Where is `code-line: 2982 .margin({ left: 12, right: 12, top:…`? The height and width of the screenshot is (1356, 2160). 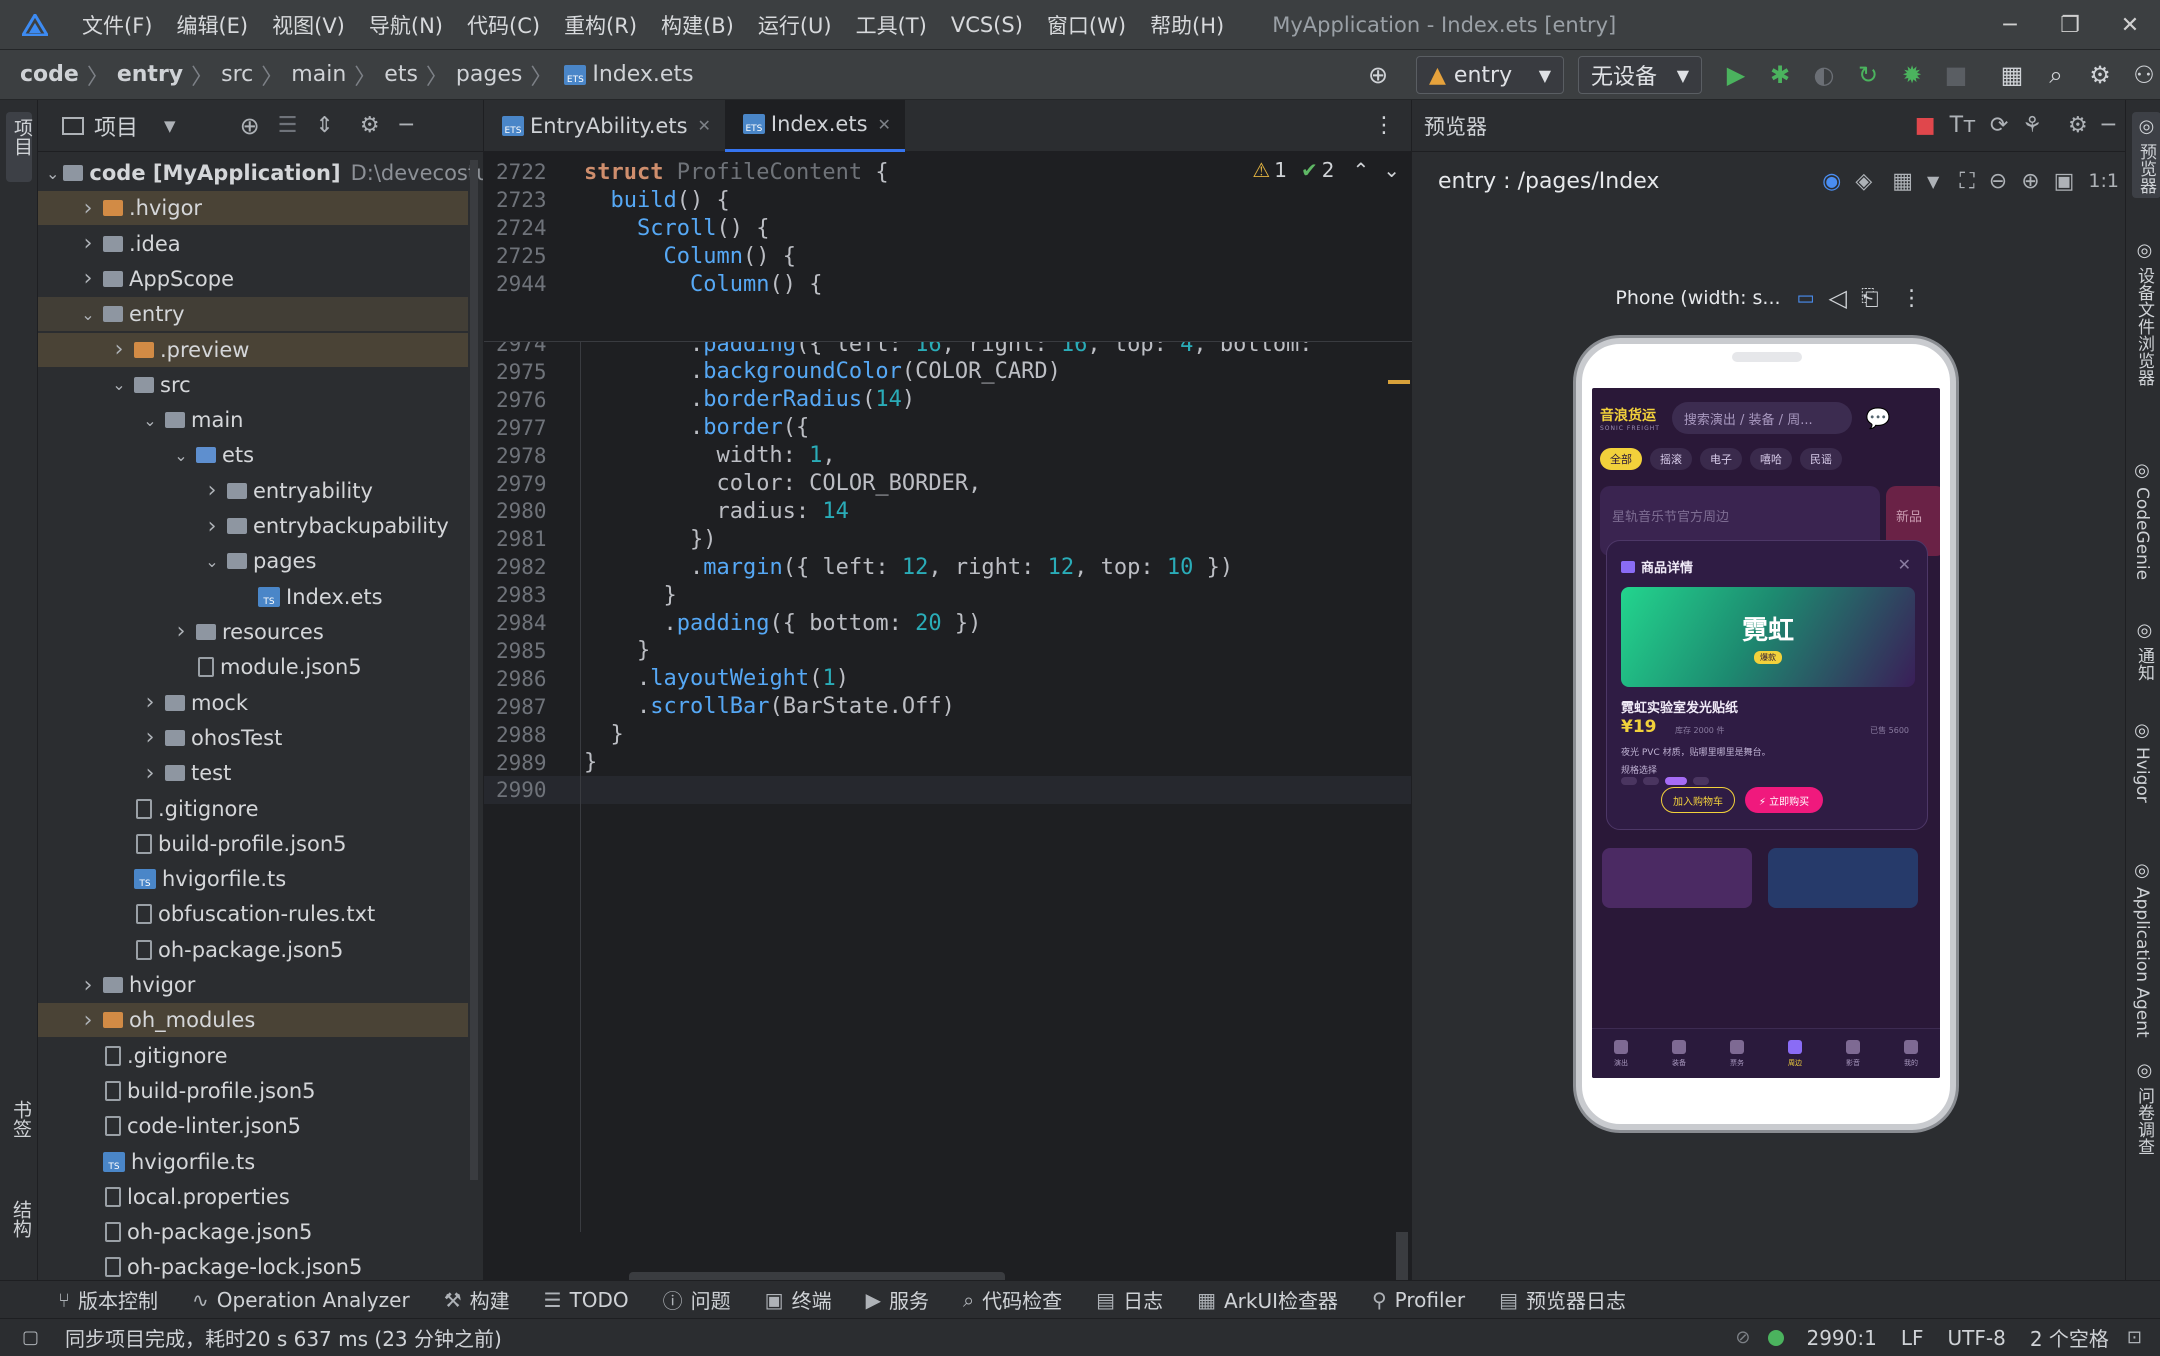 code-line: 2982 .margin({ left: 12, right: 12, top:… is located at coordinates (948, 567).